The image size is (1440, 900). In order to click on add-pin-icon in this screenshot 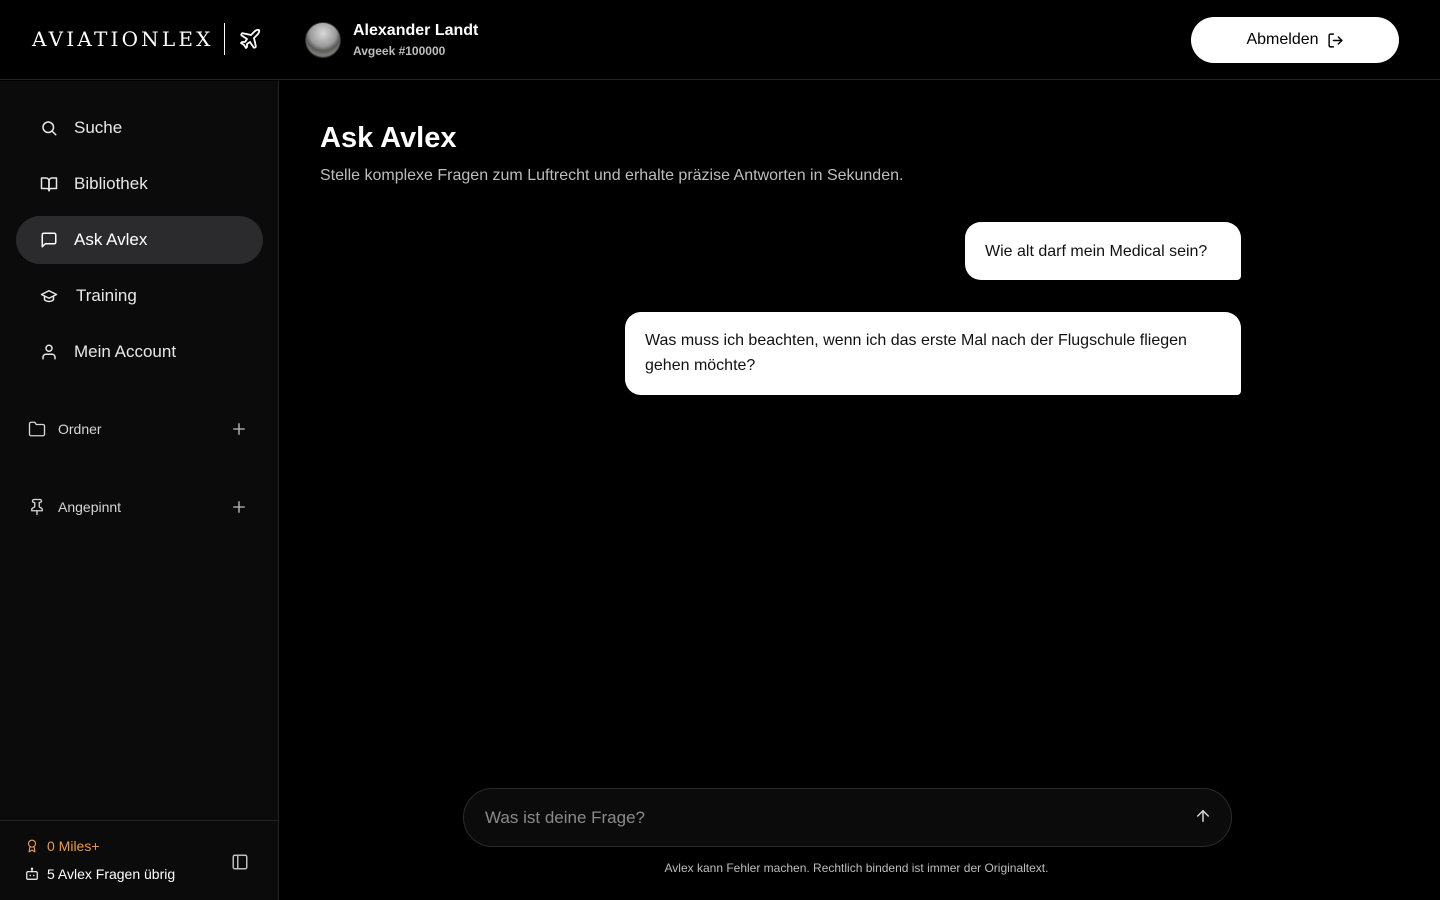, I will do `click(239, 507)`.